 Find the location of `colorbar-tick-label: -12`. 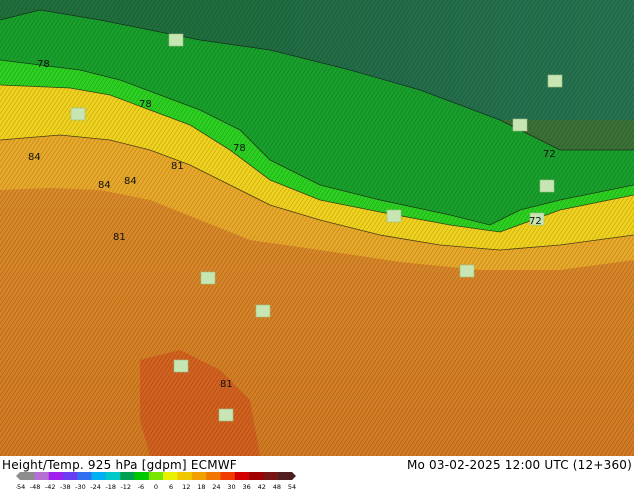

colorbar-tick-label: -12 is located at coordinates (125, 486).